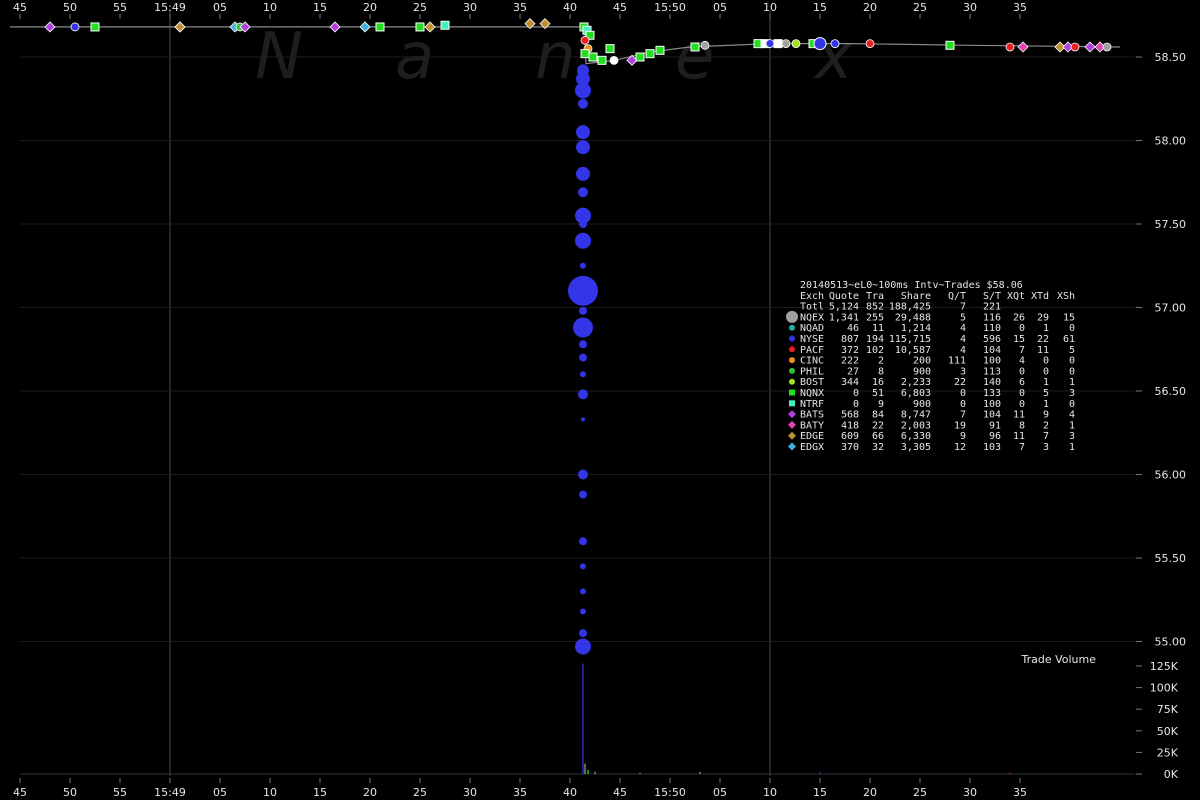  What do you see at coordinates (913, 350) in the screenshot?
I see `table-cell: 10,587` at bounding box center [913, 350].